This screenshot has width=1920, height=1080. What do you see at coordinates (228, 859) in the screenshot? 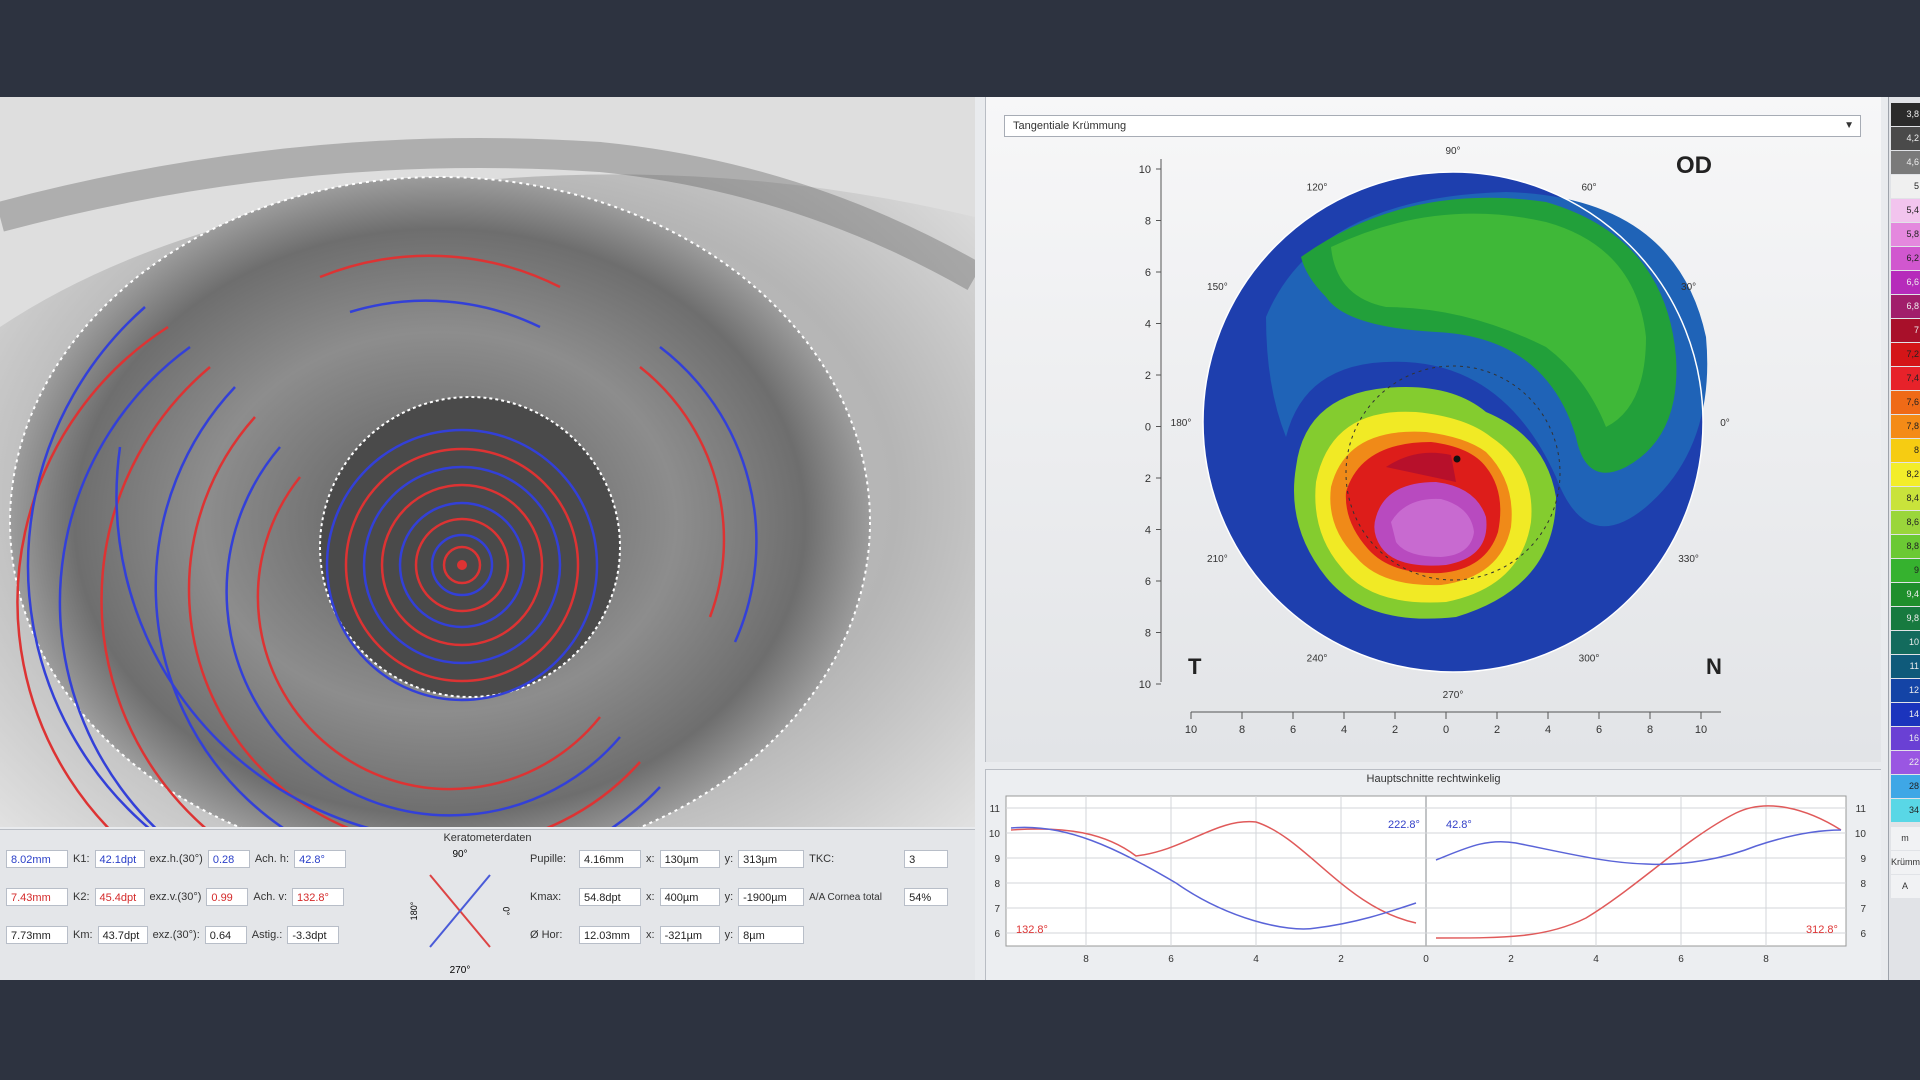
I see `exz-value-field: 0.28` at bounding box center [228, 859].